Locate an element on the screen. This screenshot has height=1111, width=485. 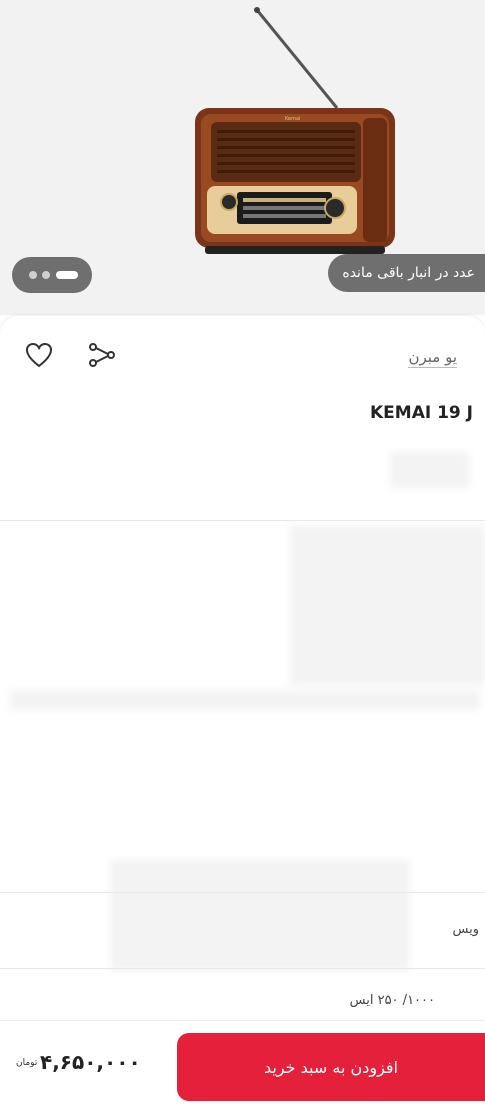
add-to-cart-button: افزودن به سبد خرید is located at coordinates (331, 1067).